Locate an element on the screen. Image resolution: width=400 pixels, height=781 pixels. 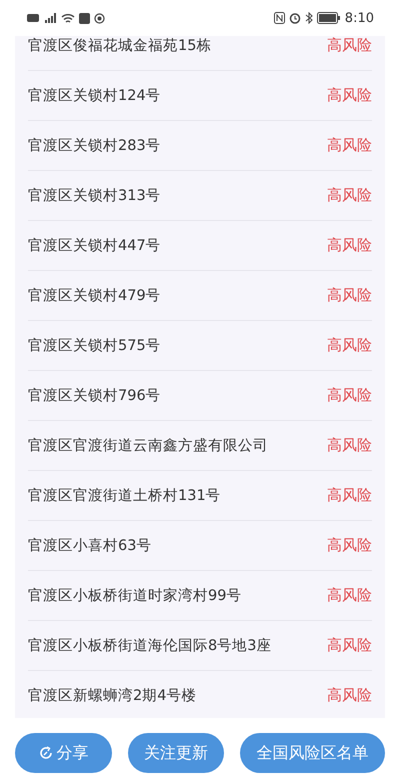
signal-icon is located at coordinates (50, 18).